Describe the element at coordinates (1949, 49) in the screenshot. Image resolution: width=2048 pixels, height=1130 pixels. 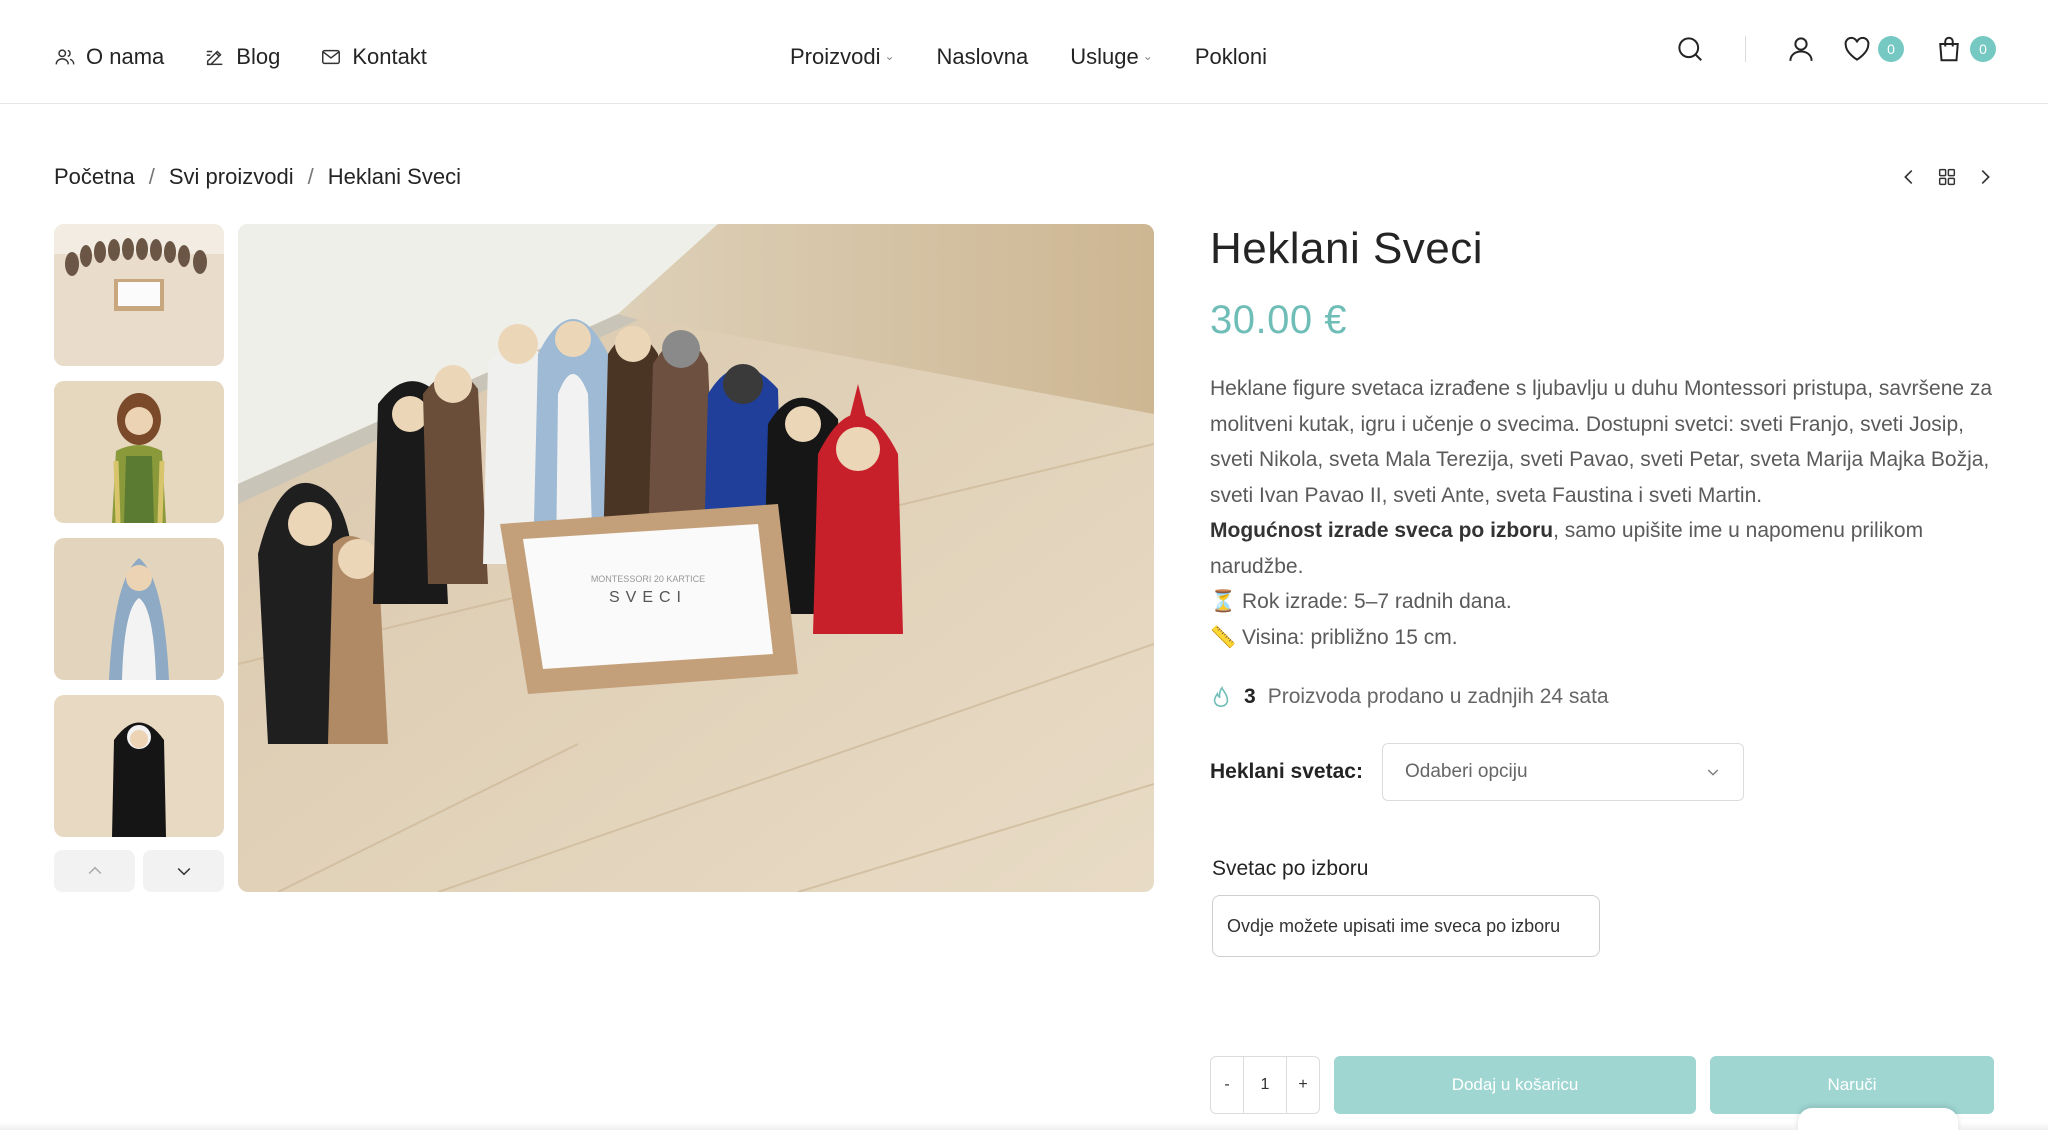
I see `shopping-bag-icon` at that location.